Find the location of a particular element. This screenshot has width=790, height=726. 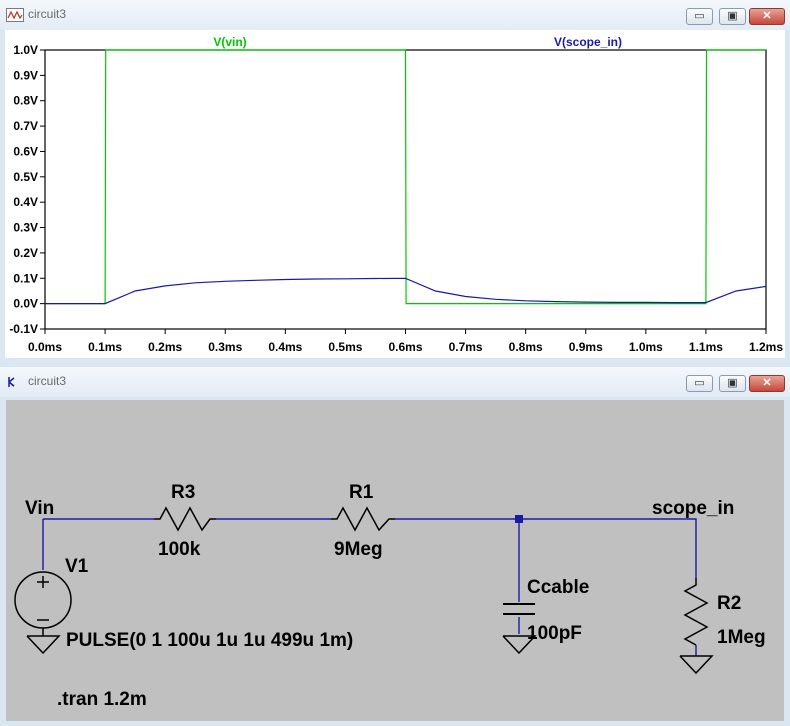

x-tick-label: 0.7ms is located at coordinates (466, 347).